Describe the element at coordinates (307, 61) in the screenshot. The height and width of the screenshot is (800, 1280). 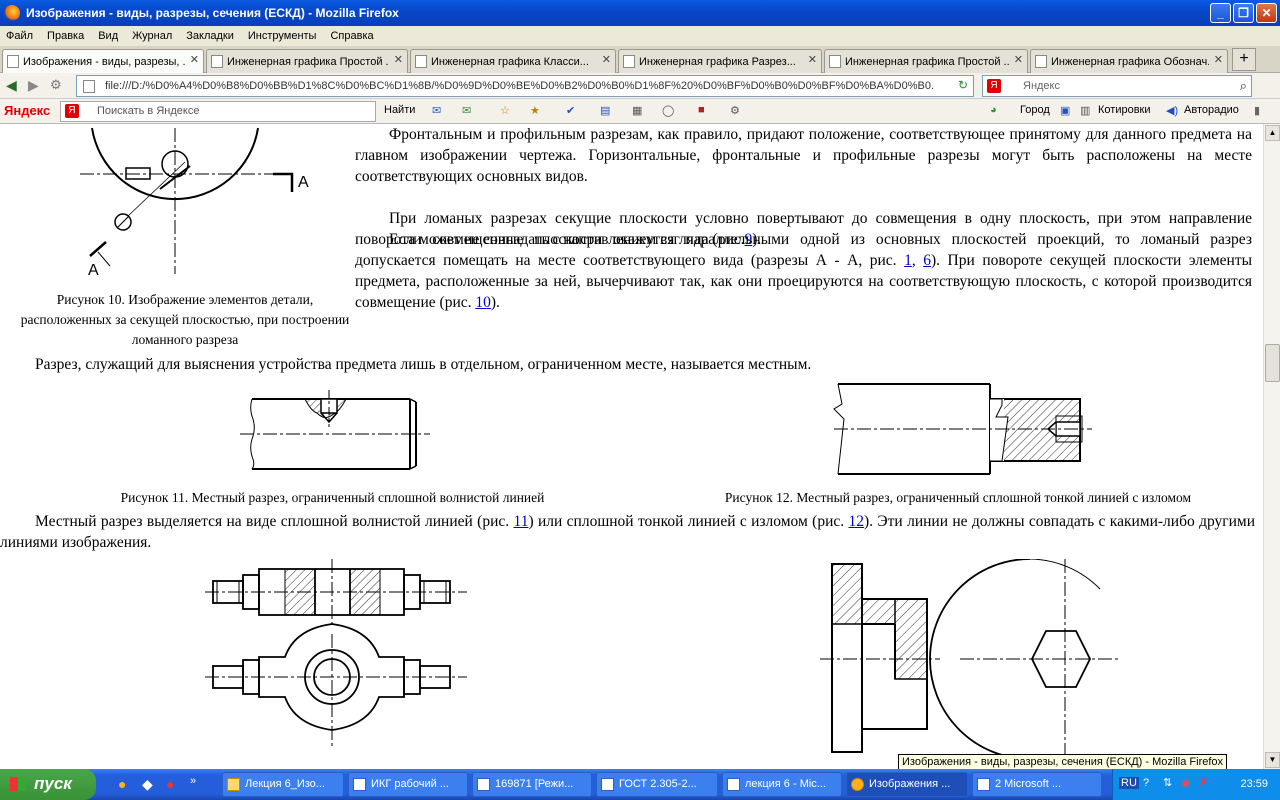
I see `tab-2: Инженерная графика Простой ... ✕` at that location.